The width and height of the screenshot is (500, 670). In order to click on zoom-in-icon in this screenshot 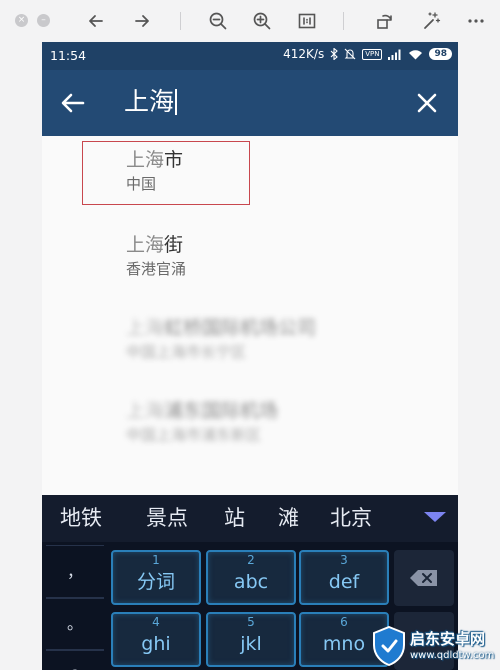, I will do `click(262, 21)`.